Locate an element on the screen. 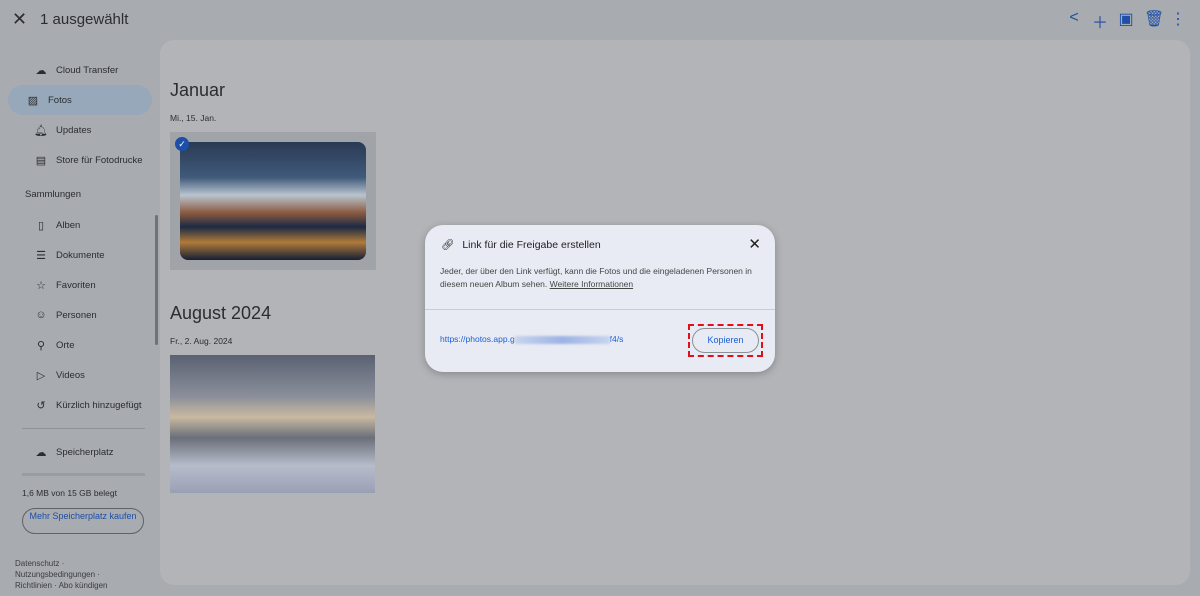  sidebar-item-store: ▤ Store für Fotodrucke is located at coordinates (80, 160).